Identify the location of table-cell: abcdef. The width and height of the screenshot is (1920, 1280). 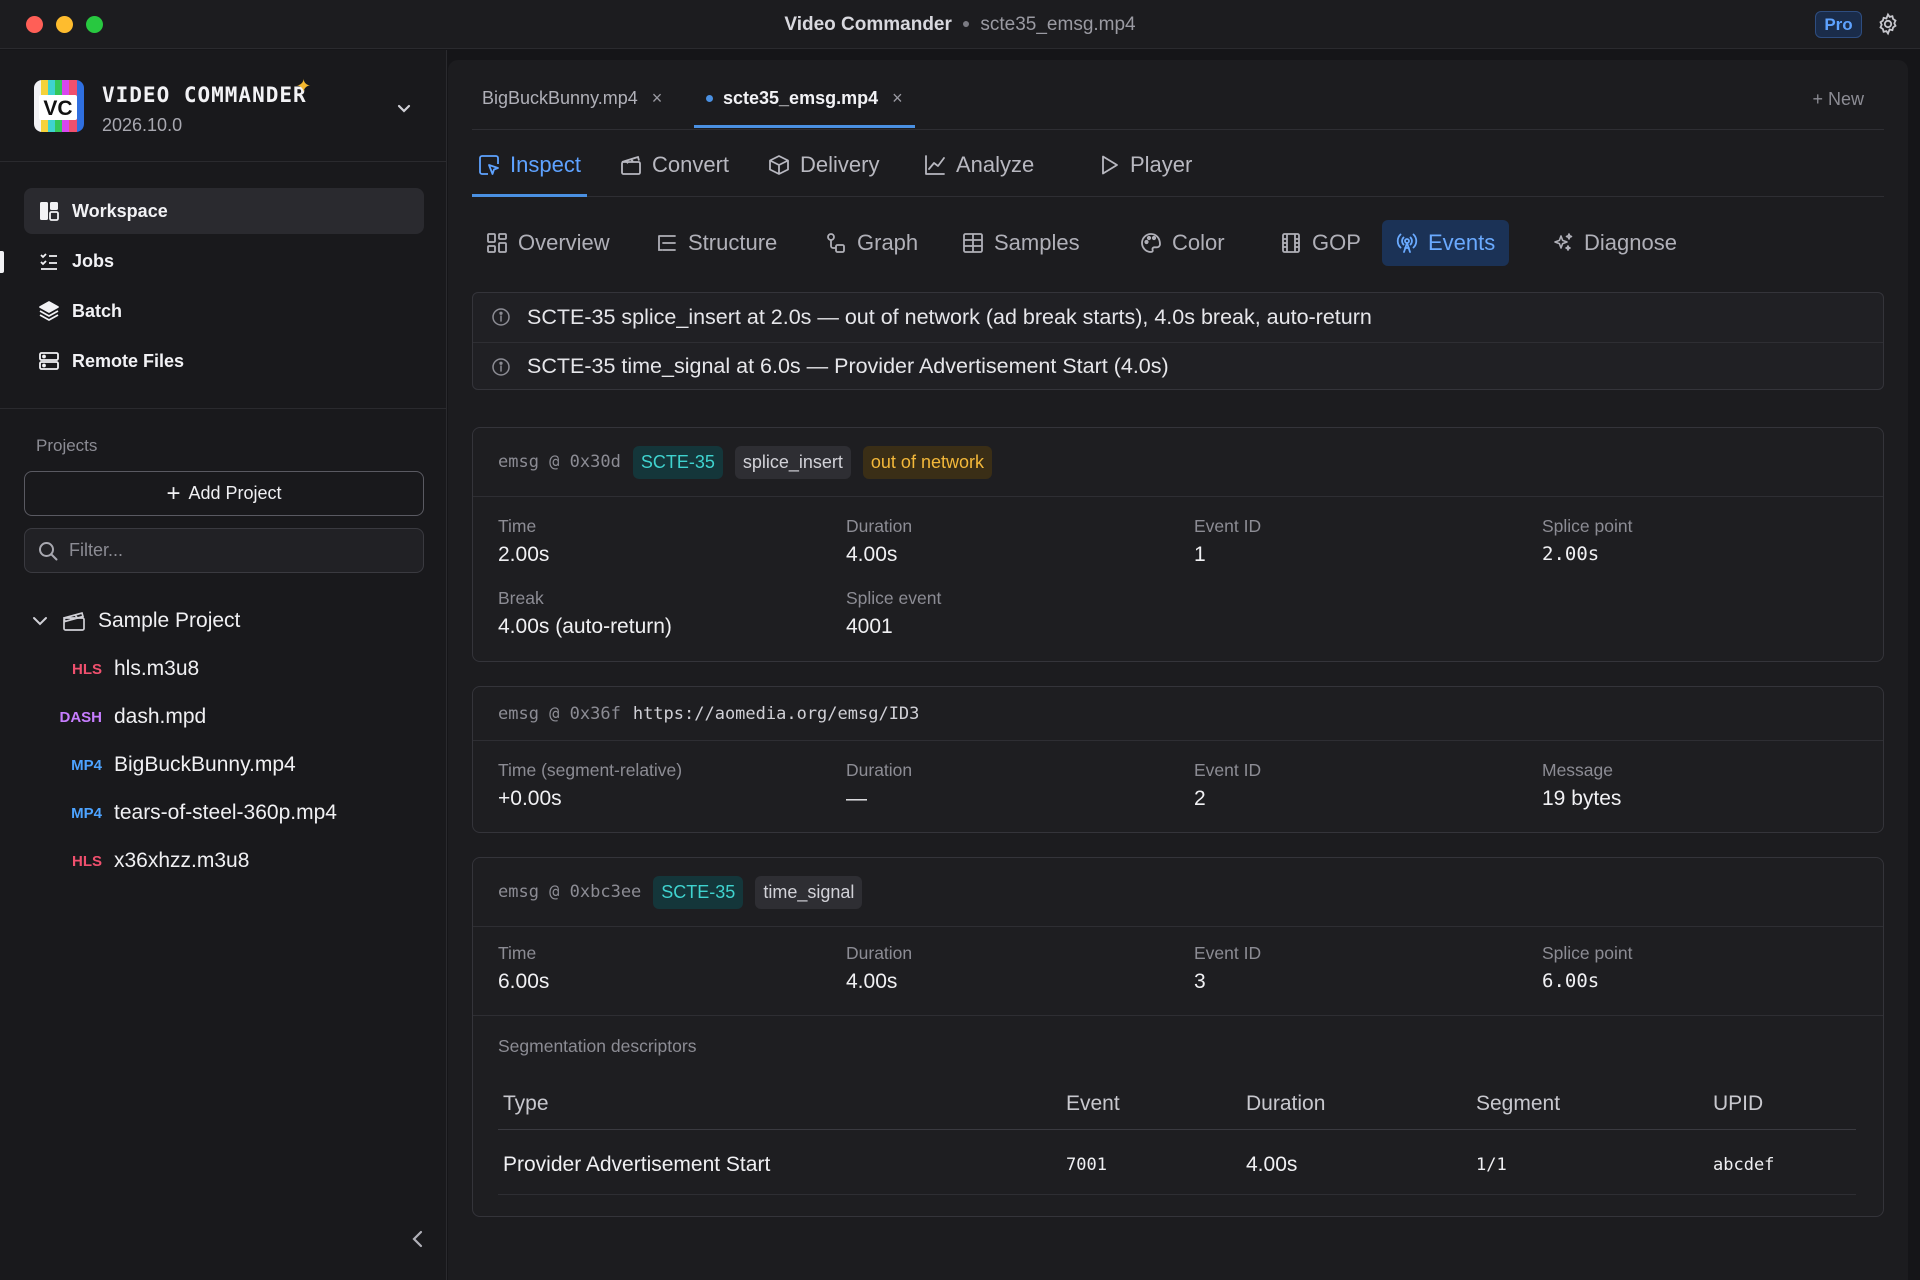
(1744, 1165).